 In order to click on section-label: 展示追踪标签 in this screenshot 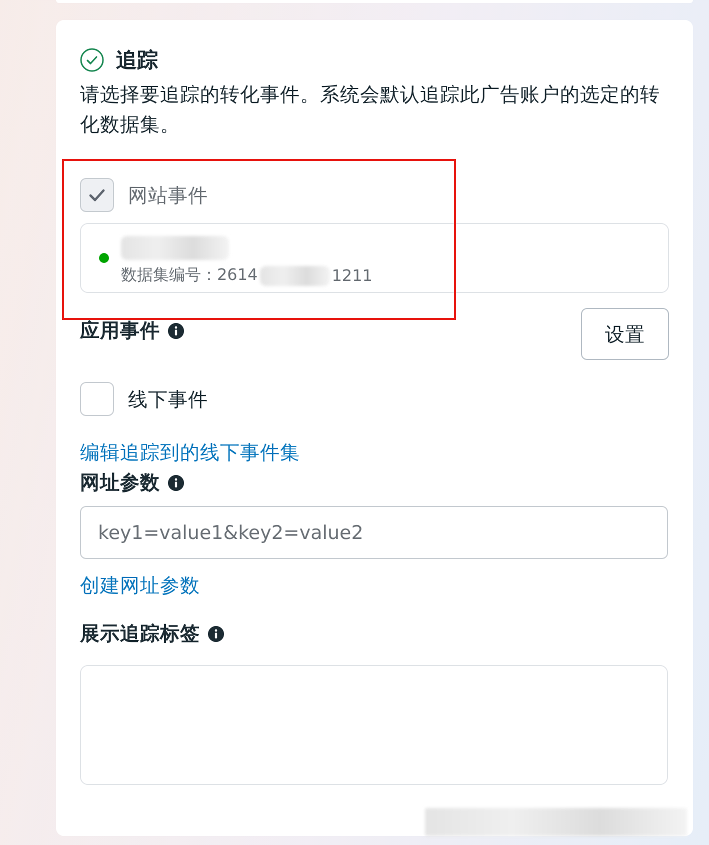, I will do `click(140, 634)`.